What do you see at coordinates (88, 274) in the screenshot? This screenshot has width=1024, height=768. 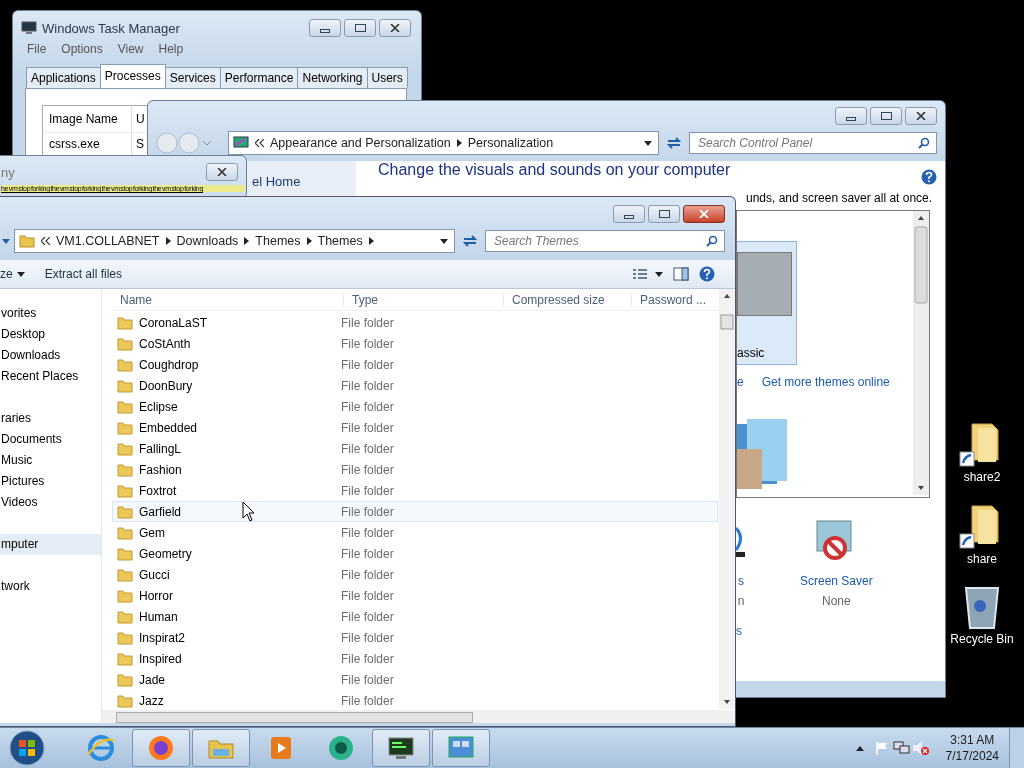 I see `toolbar-button: Extract all files` at bounding box center [88, 274].